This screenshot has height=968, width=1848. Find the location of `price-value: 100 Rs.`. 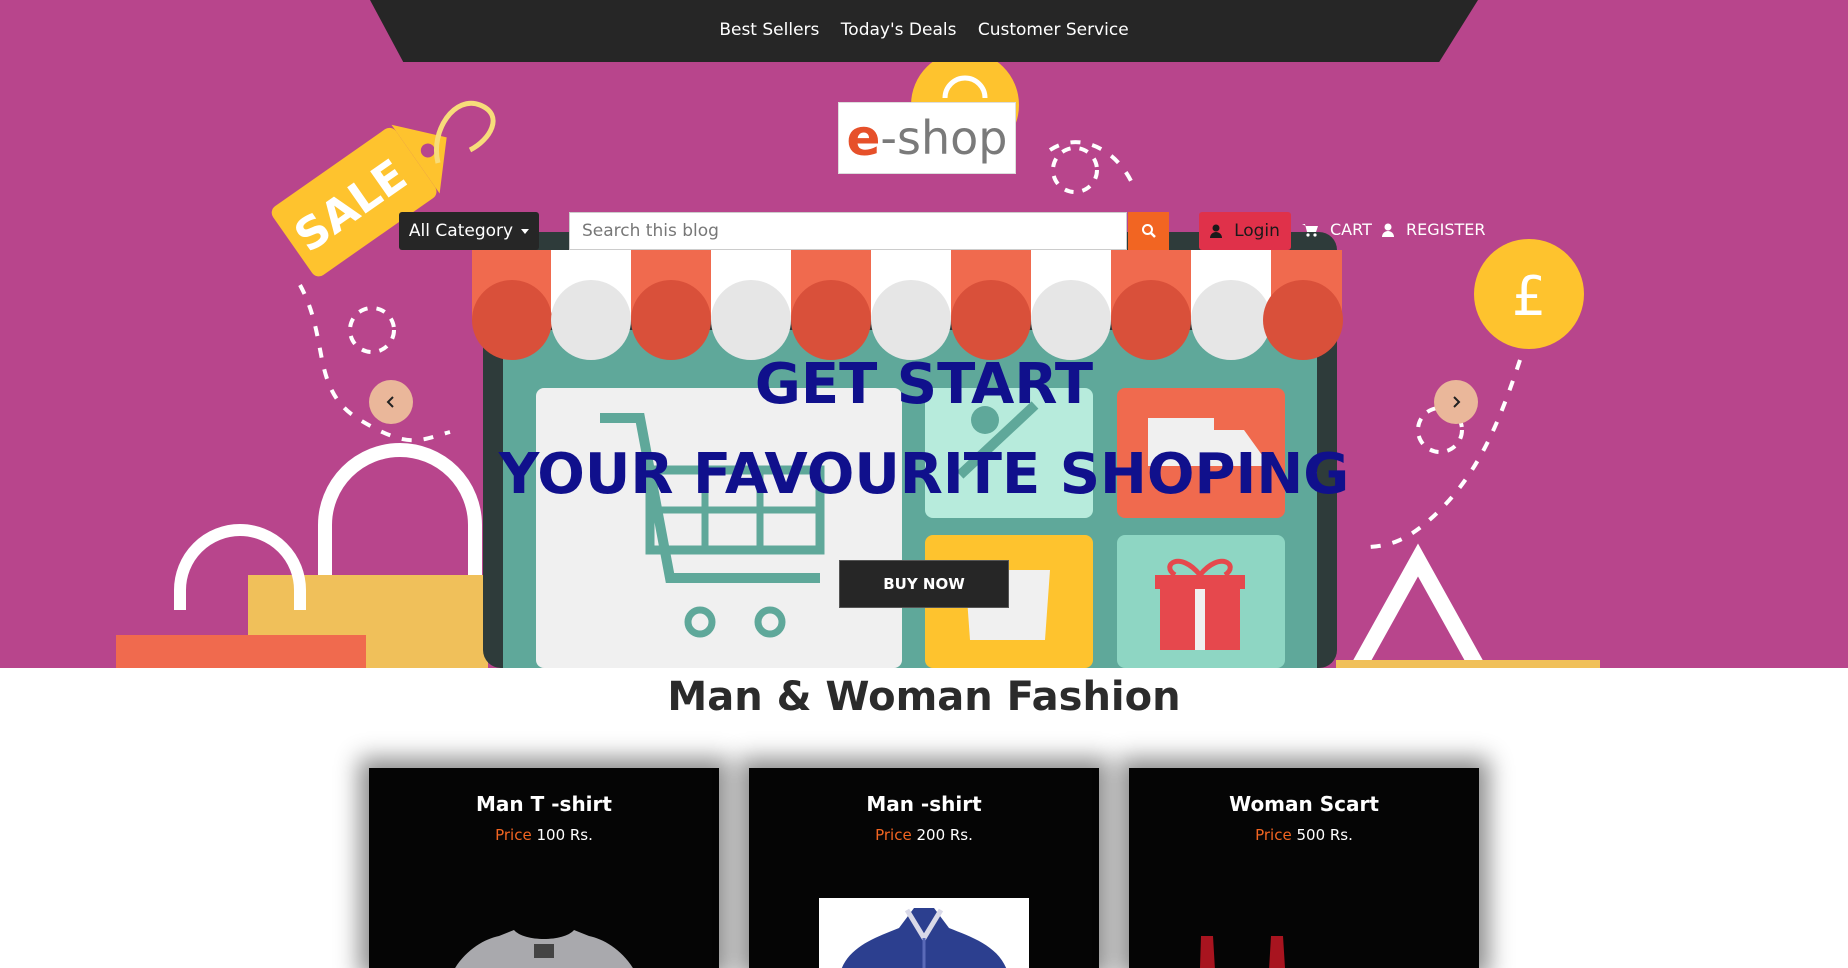

price-value: 100 Rs. is located at coordinates (564, 835).